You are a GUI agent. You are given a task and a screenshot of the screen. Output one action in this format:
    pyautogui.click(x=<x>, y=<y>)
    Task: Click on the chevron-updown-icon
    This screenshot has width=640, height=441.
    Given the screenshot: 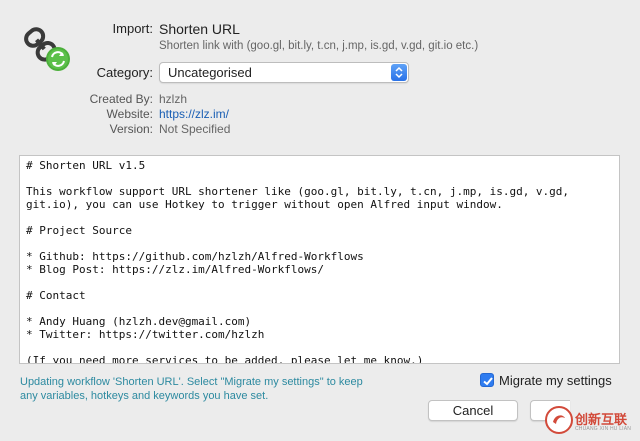 What is the action you would take?
    pyautogui.click(x=399, y=72)
    